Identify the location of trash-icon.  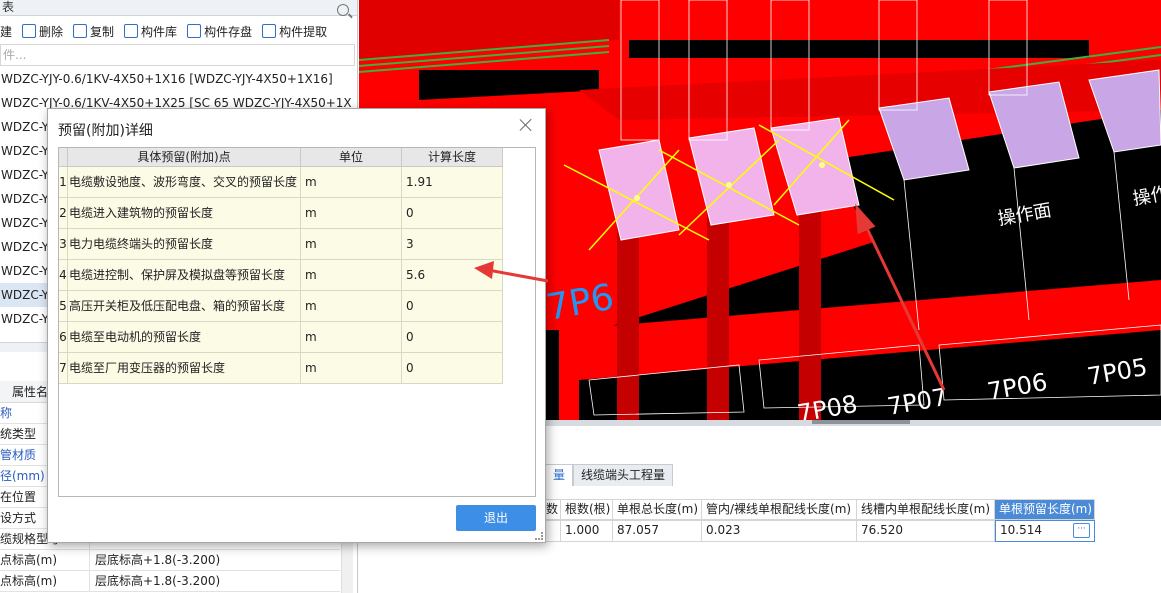
(29, 31).